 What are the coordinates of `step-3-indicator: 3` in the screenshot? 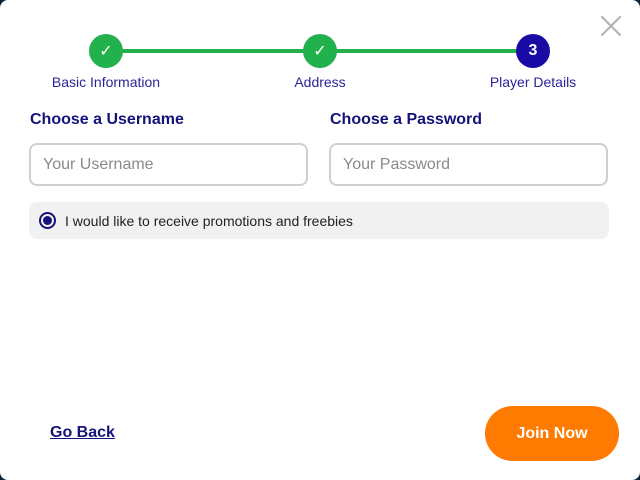 It's located at (533, 51).